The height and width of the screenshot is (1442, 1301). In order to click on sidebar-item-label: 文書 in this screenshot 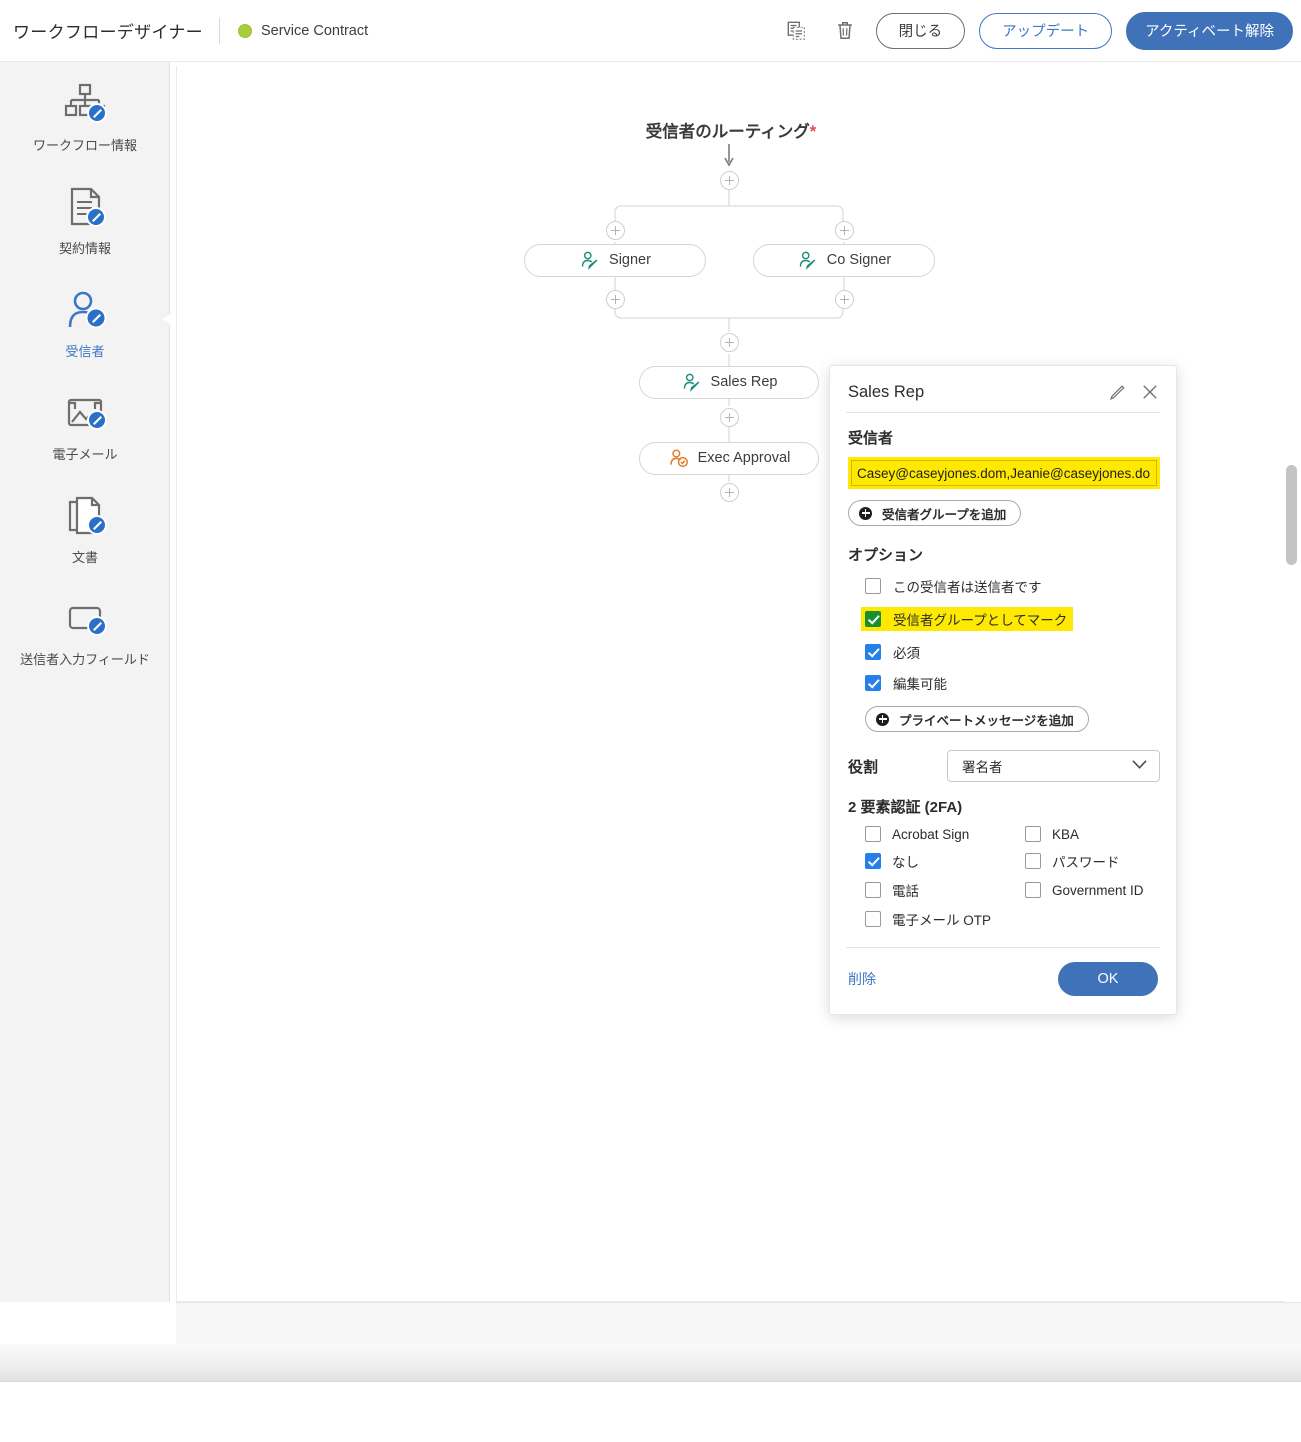, I will do `click(84, 557)`.